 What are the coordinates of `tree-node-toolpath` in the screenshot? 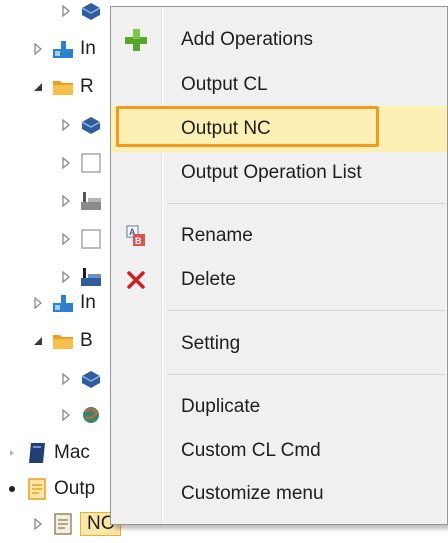 It's located at (81, 415).